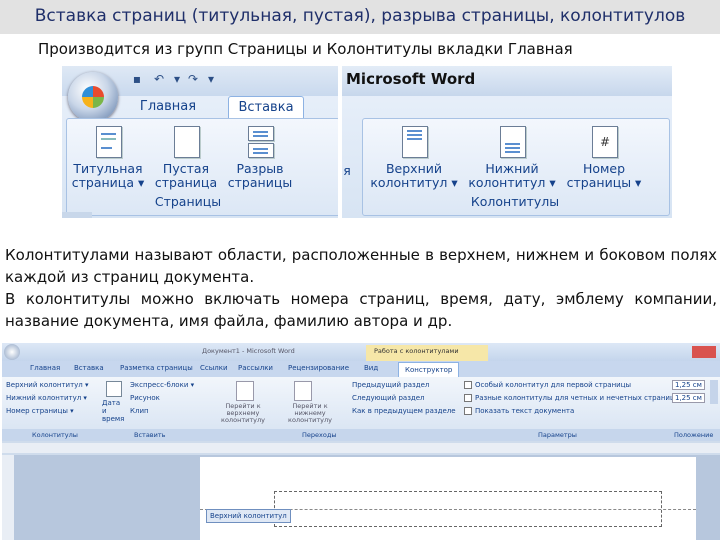 The height and width of the screenshot is (540, 720). I want to click on footer-dropdown: Нижний колонтитул ▾, so click(46, 398).